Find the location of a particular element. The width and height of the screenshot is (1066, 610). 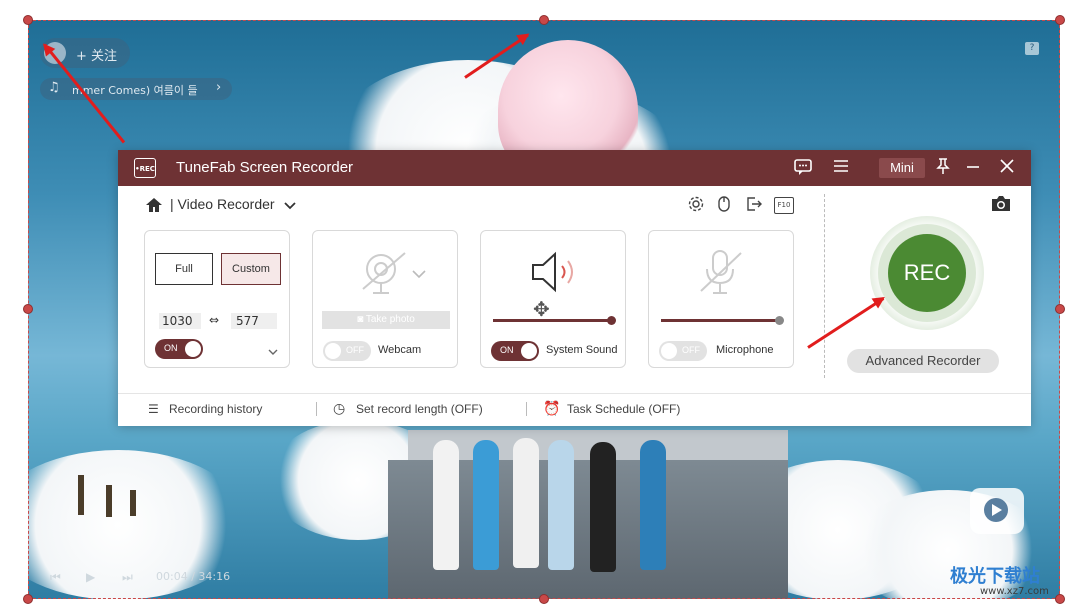

webcam-icon is located at coordinates (384, 273).